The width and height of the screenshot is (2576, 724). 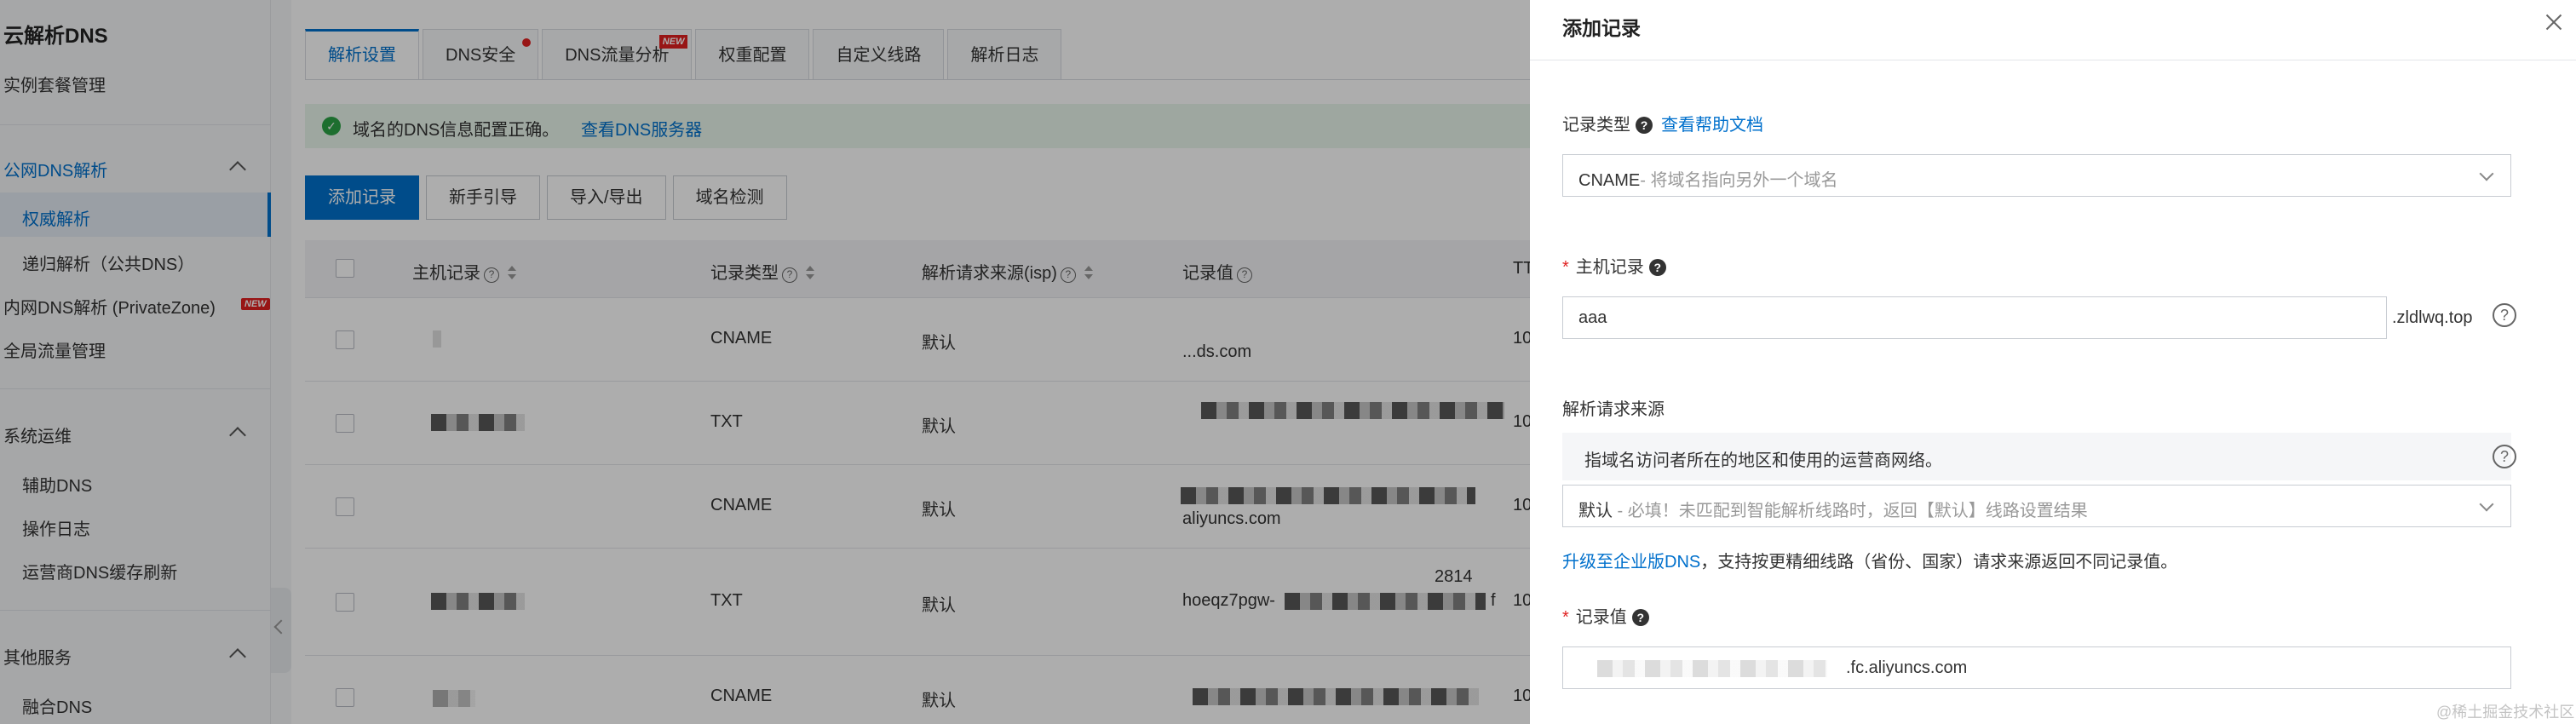 What do you see at coordinates (1763, 461) in the screenshot?
I see `source-info-text: 指域名访问者所在的地区和使用的运营商网络。` at bounding box center [1763, 461].